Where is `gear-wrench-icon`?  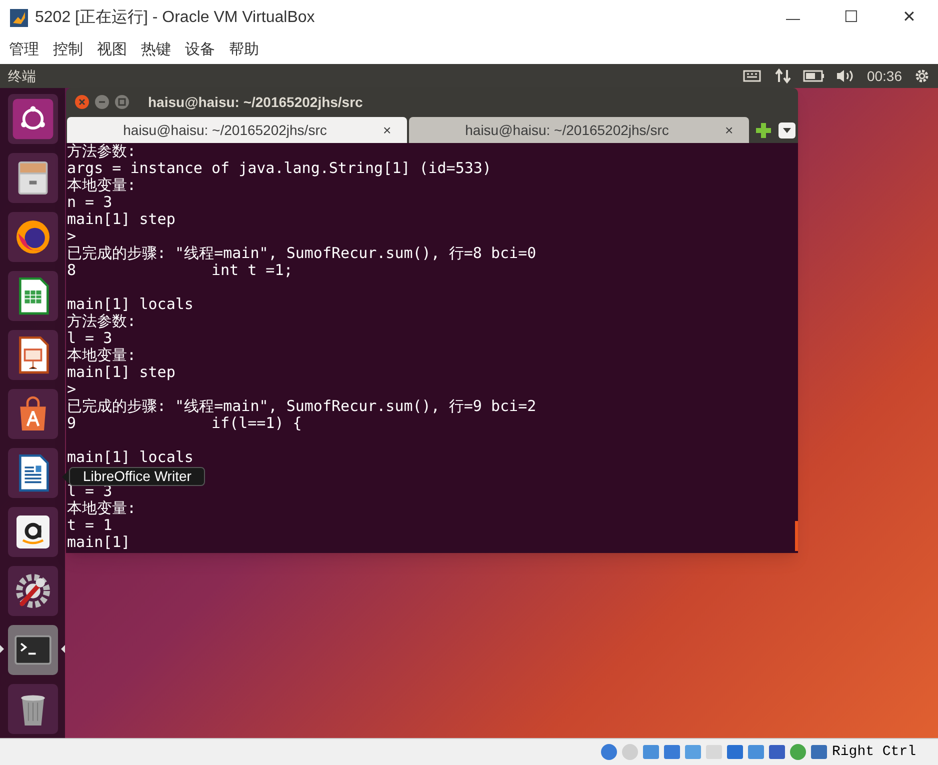 gear-wrench-icon is located at coordinates (33, 591).